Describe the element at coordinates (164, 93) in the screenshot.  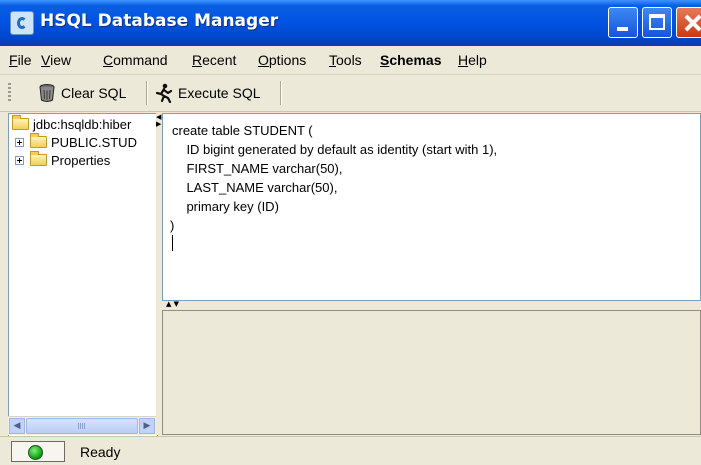
I see `running-man-icon` at that location.